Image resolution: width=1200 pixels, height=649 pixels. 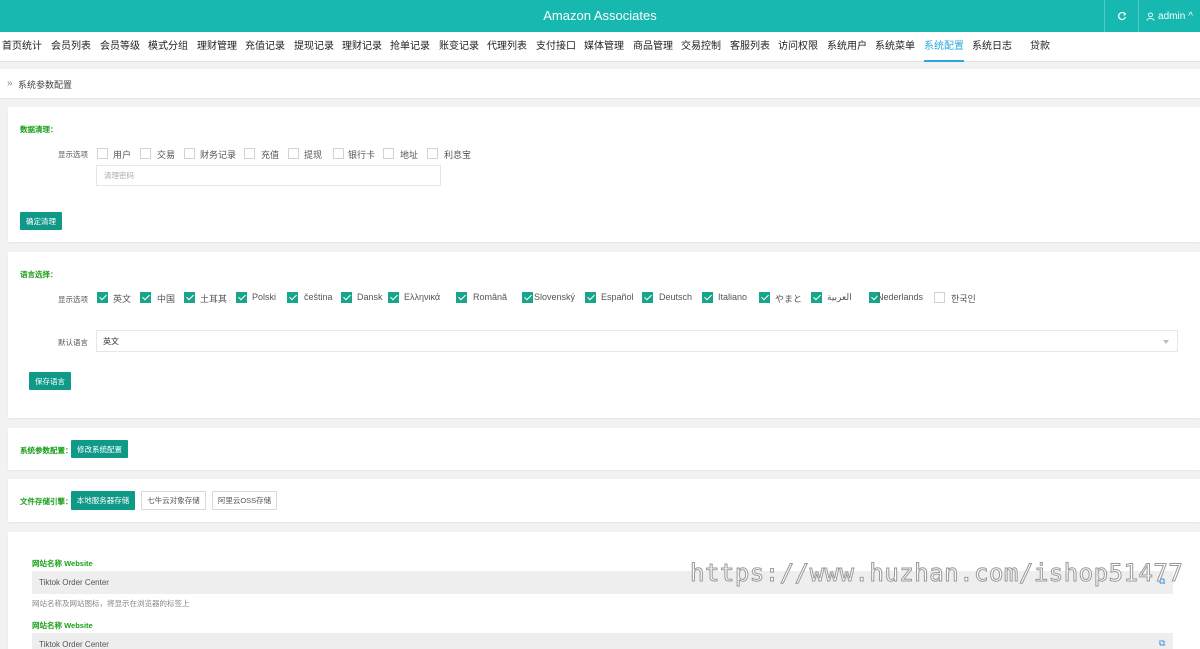 I want to click on checkbox-label: 中国, so click(x=166, y=299).